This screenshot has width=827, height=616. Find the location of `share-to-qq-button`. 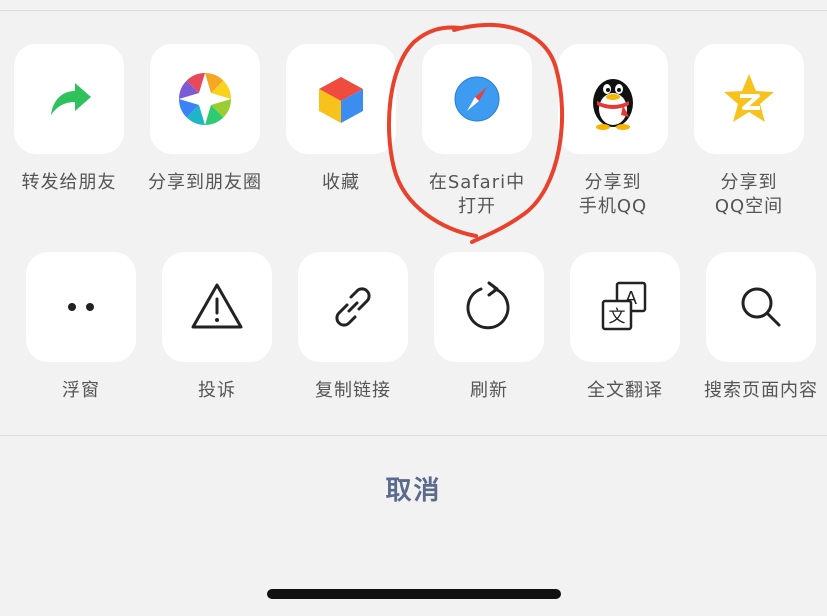

share-to-qq-button is located at coordinates (613, 99).